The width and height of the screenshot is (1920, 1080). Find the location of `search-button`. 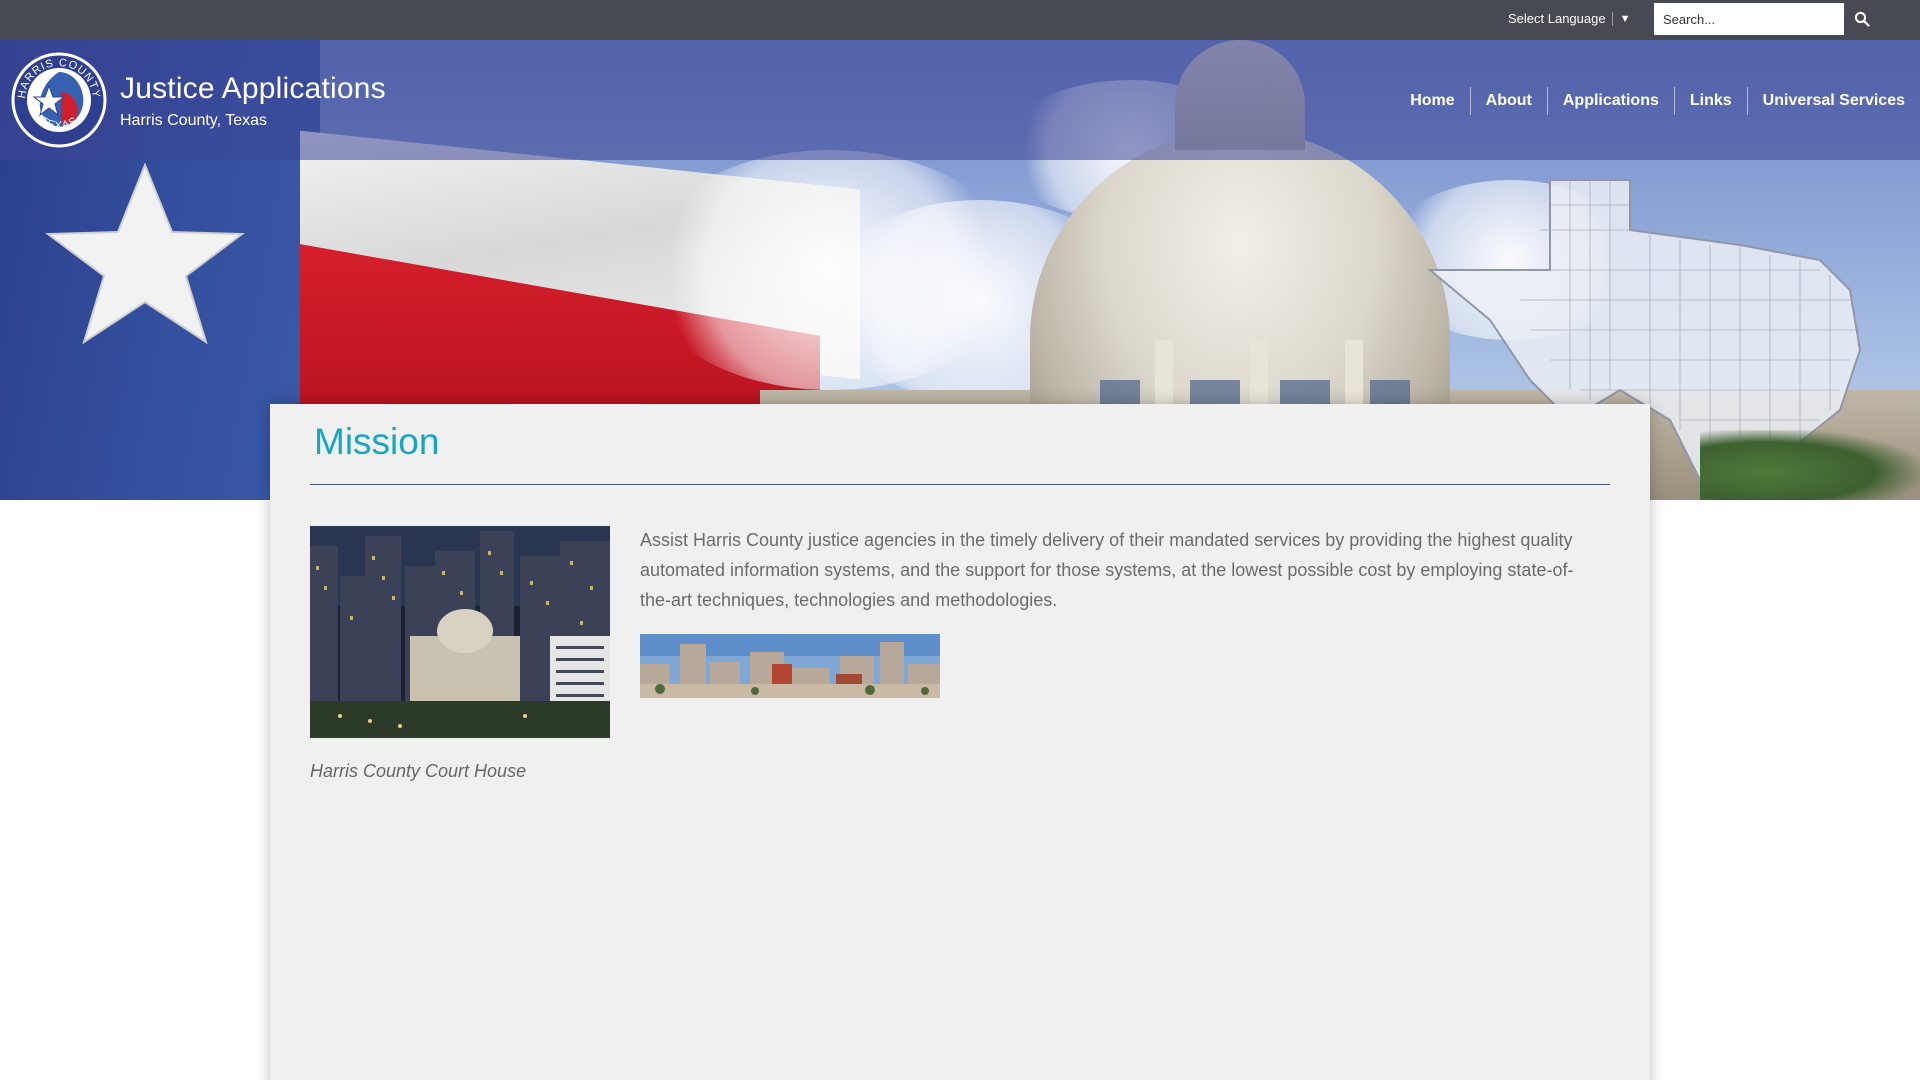

search-button is located at coordinates (1862, 19).